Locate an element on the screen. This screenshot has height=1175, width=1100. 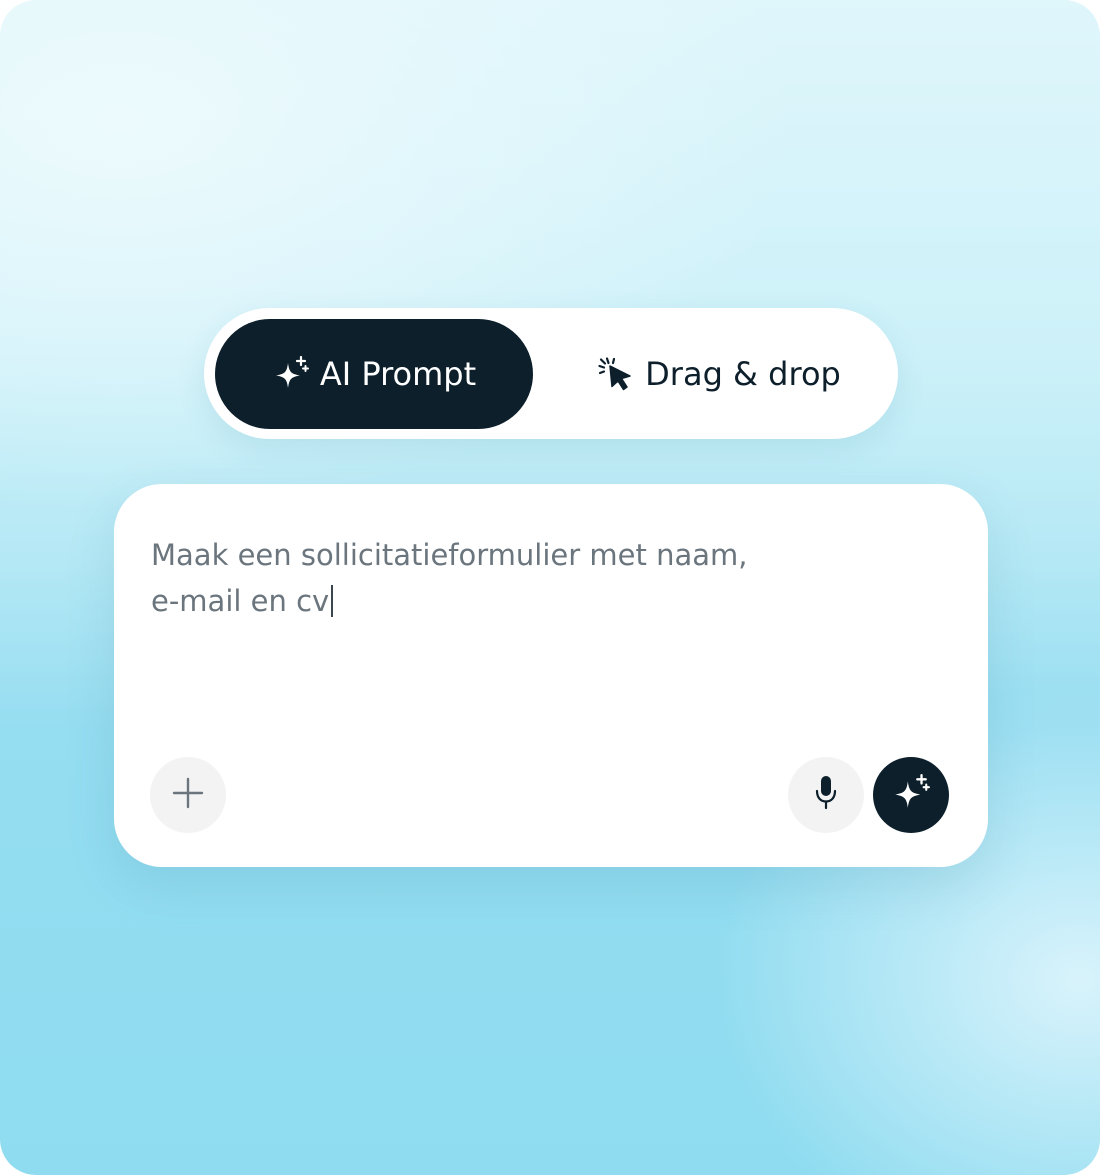
add-attachment-button is located at coordinates (188, 795).